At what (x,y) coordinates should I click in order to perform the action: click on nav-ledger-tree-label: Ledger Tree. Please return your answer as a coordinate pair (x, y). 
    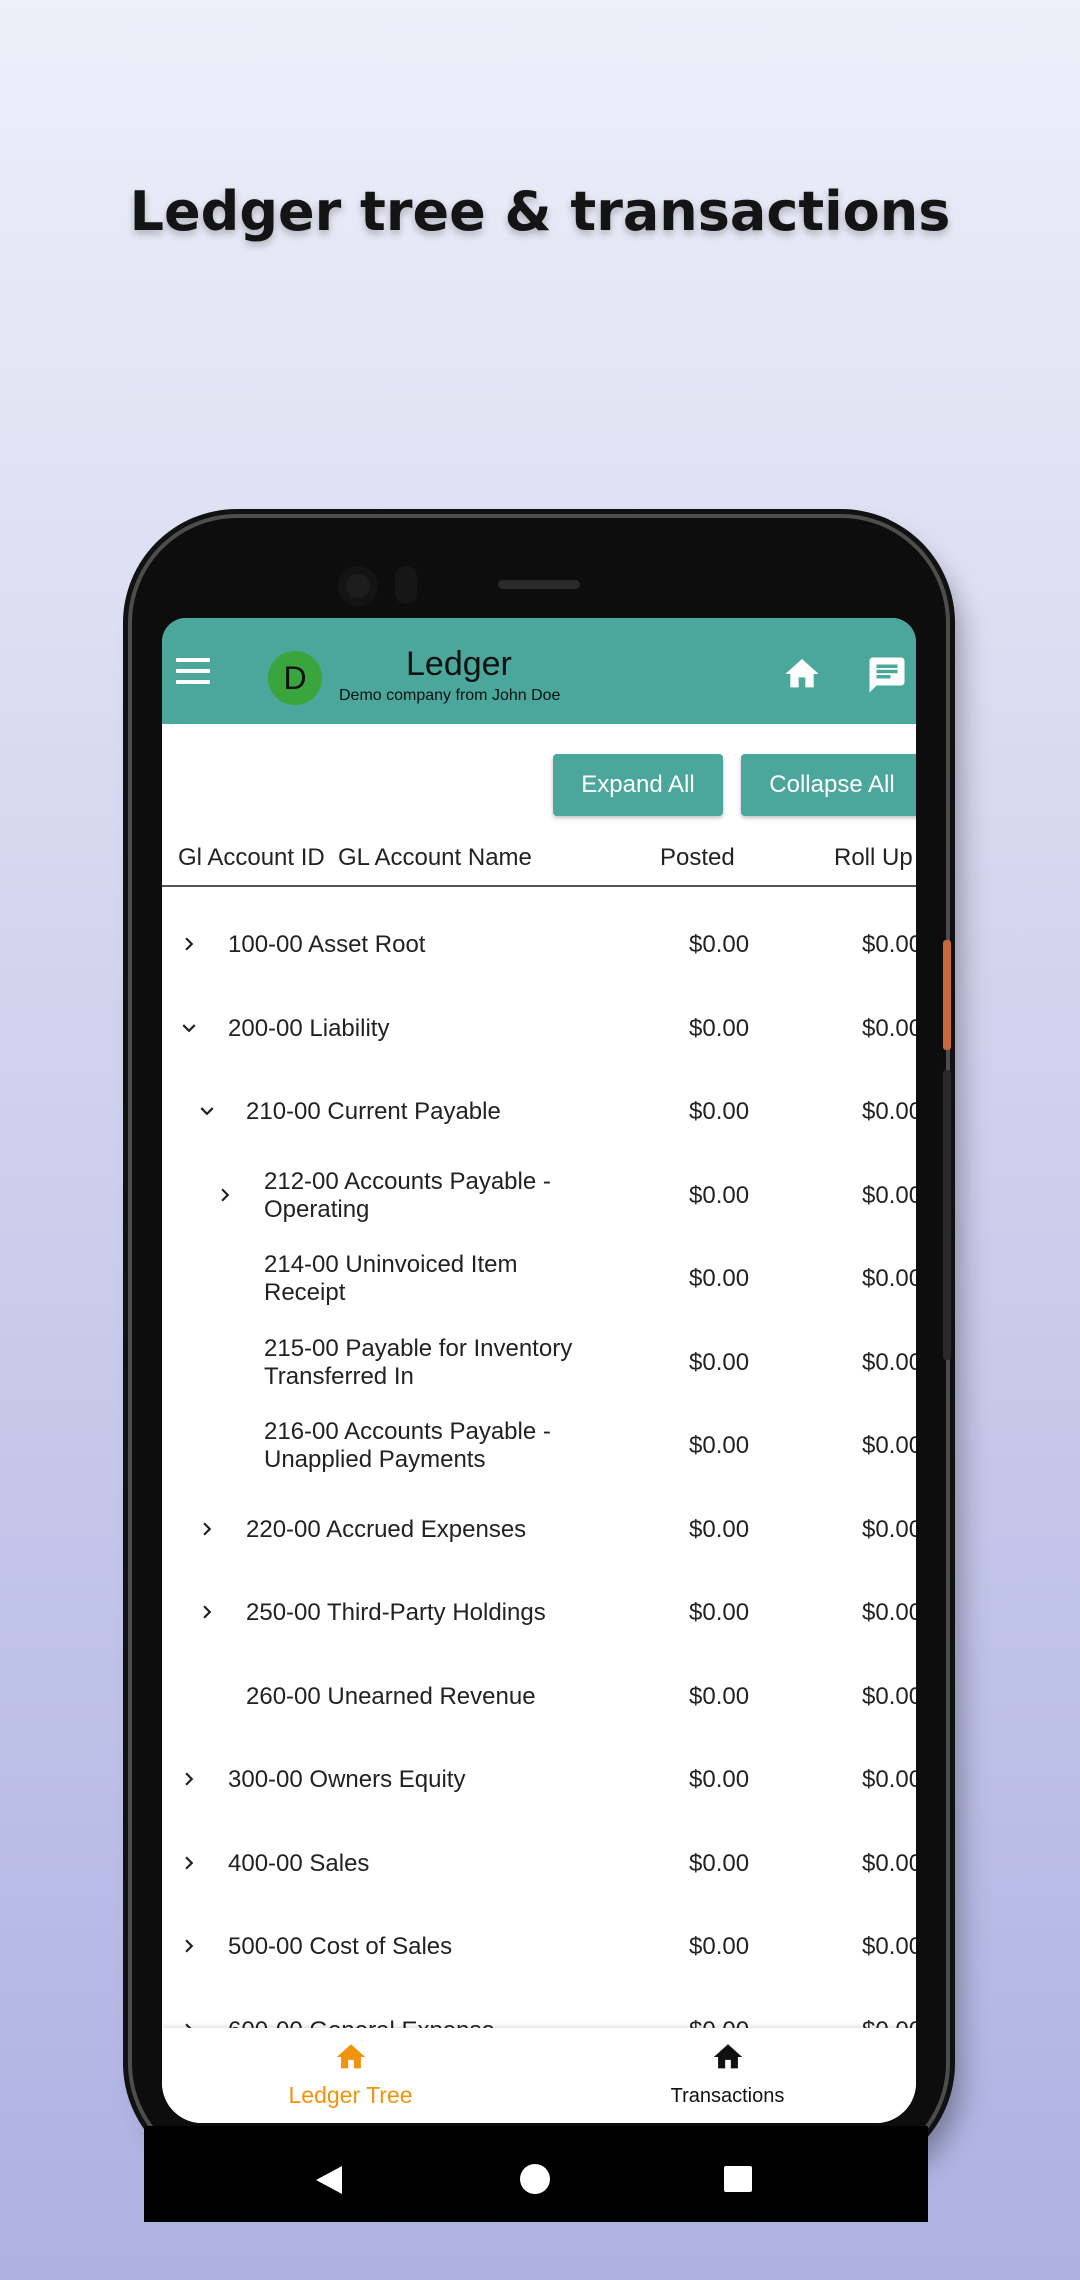
    Looking at the image, I should click on (350, 2095).